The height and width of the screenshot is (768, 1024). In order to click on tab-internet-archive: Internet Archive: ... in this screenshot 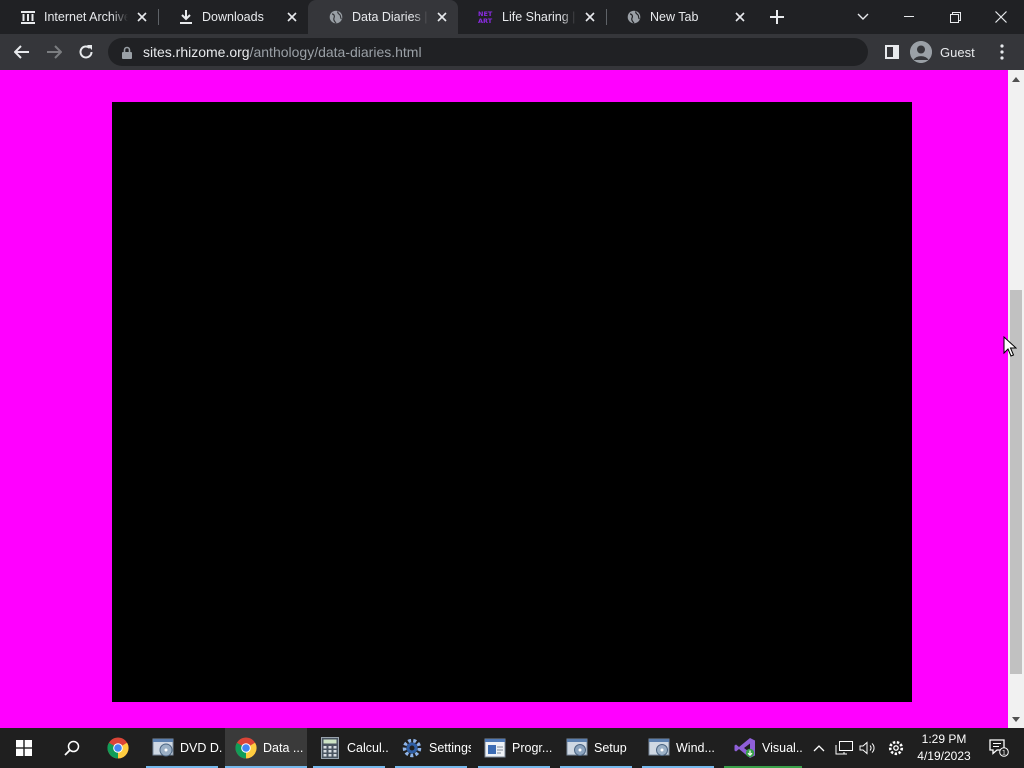, I will do `click(79, 17)`.